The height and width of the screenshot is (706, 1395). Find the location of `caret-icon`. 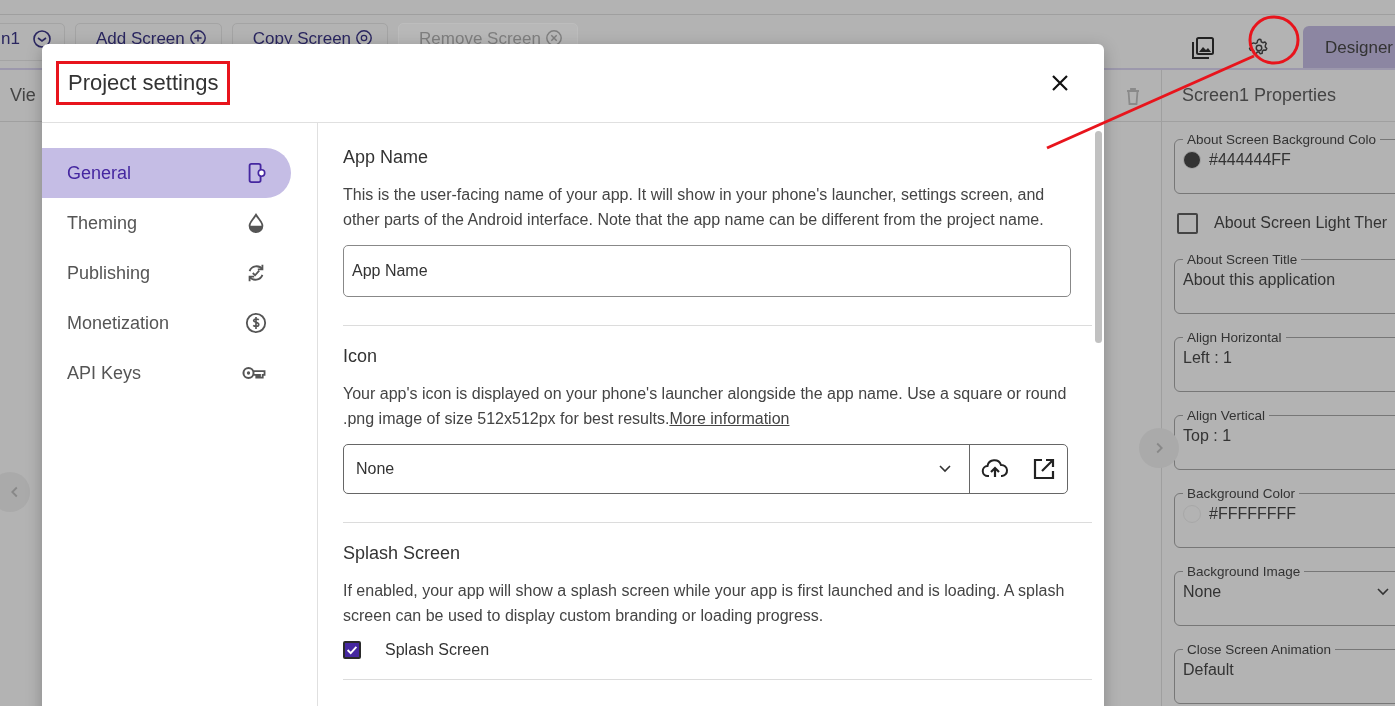

caret-icon is located at coordinates (41, 38).